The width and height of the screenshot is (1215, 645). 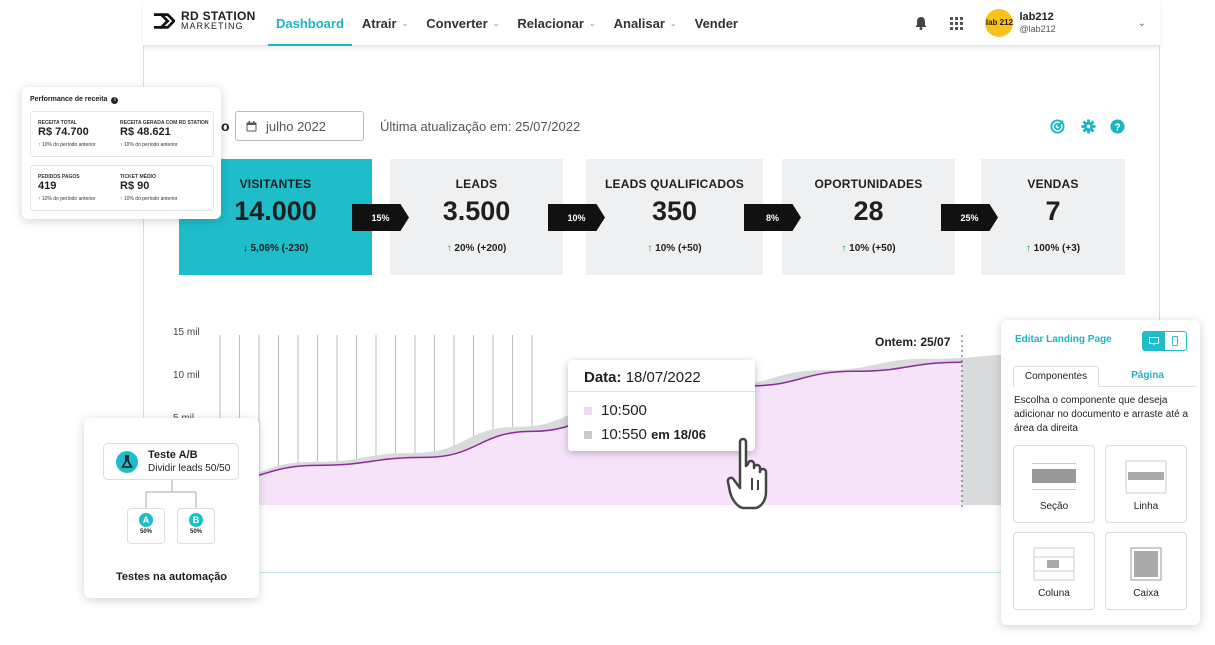 I want to click on nav-analisar: Analisar ⌄, so click(x=645, y=23).